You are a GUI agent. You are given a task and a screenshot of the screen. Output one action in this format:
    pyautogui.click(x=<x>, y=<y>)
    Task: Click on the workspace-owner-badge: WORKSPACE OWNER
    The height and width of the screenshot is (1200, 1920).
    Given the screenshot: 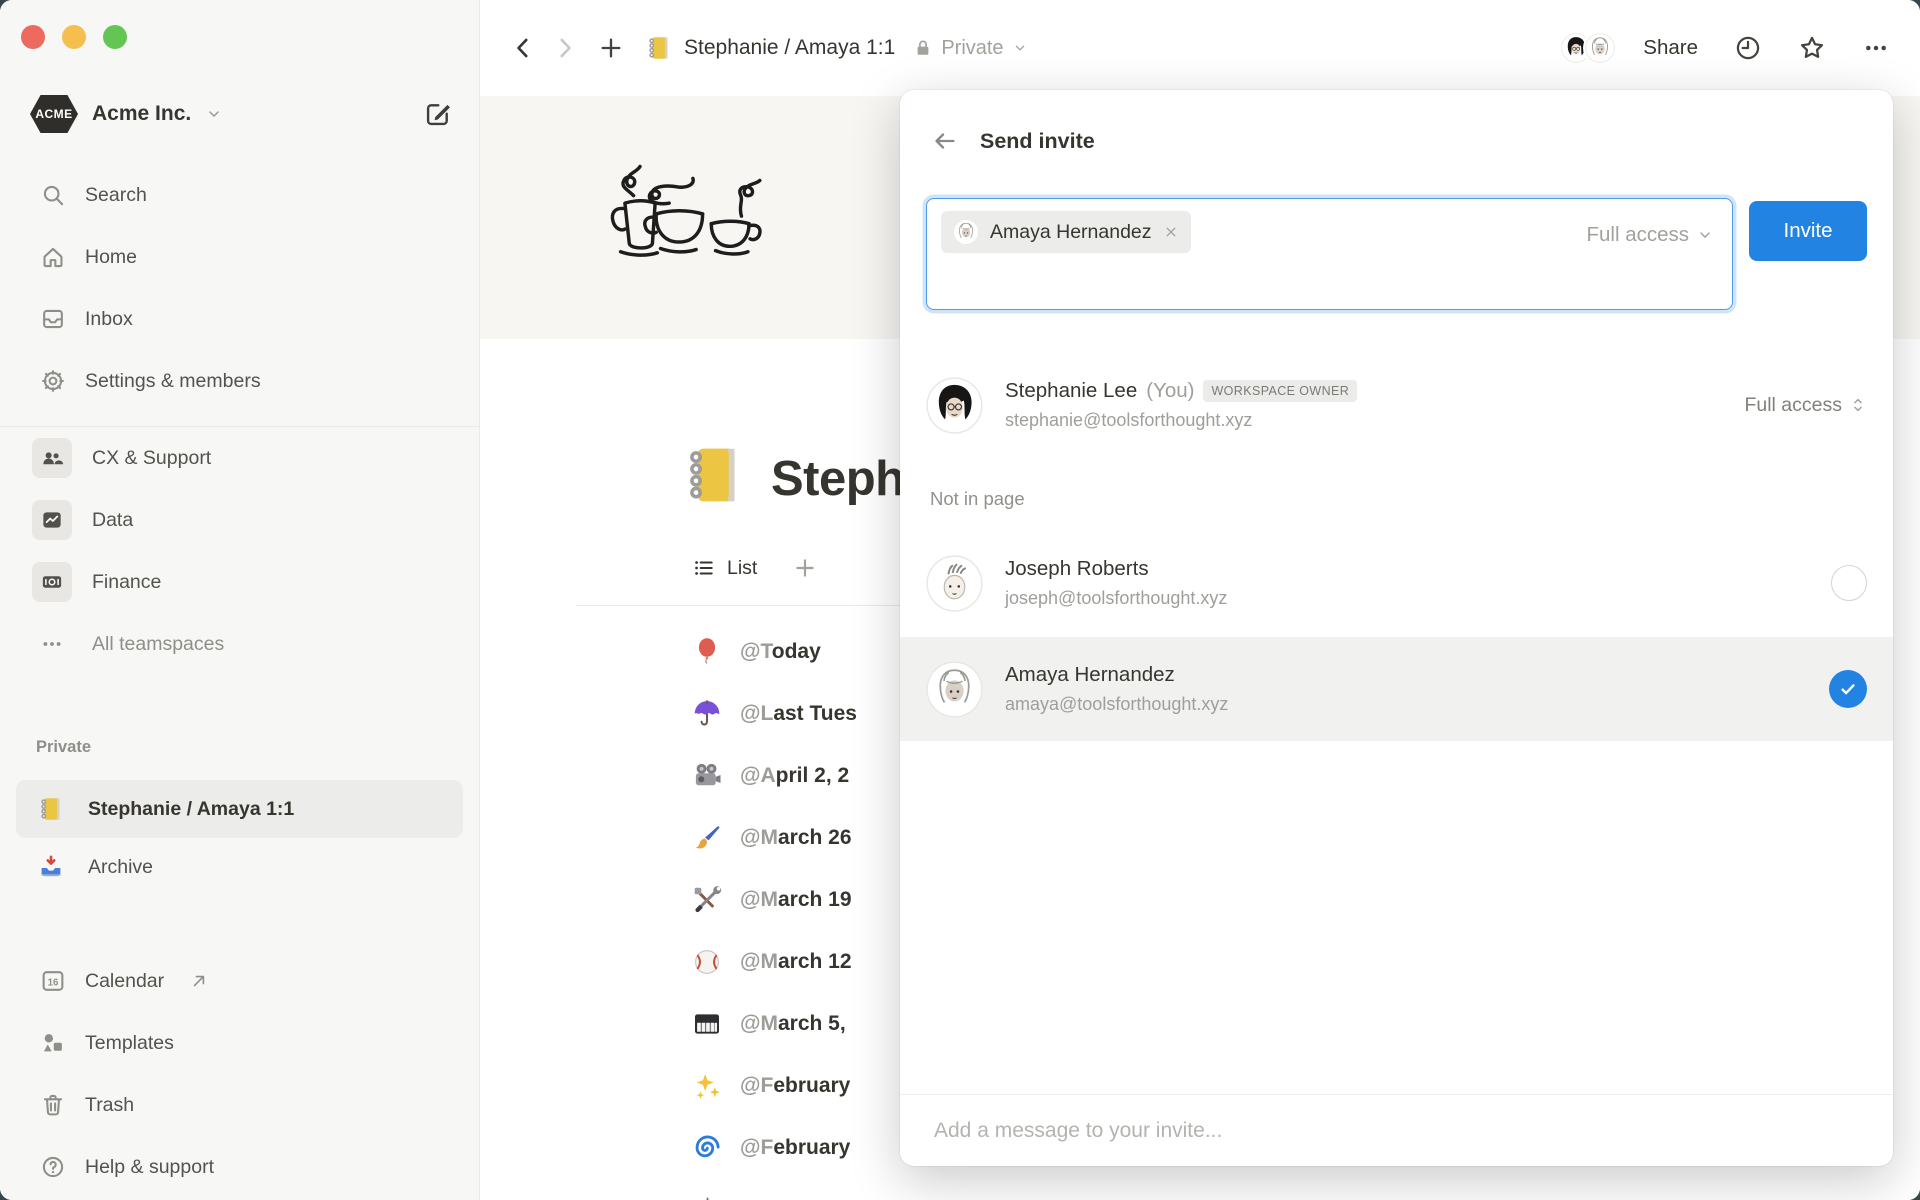 What is the action you would take?
    pyautogui.click(x=1280, y=391)
    